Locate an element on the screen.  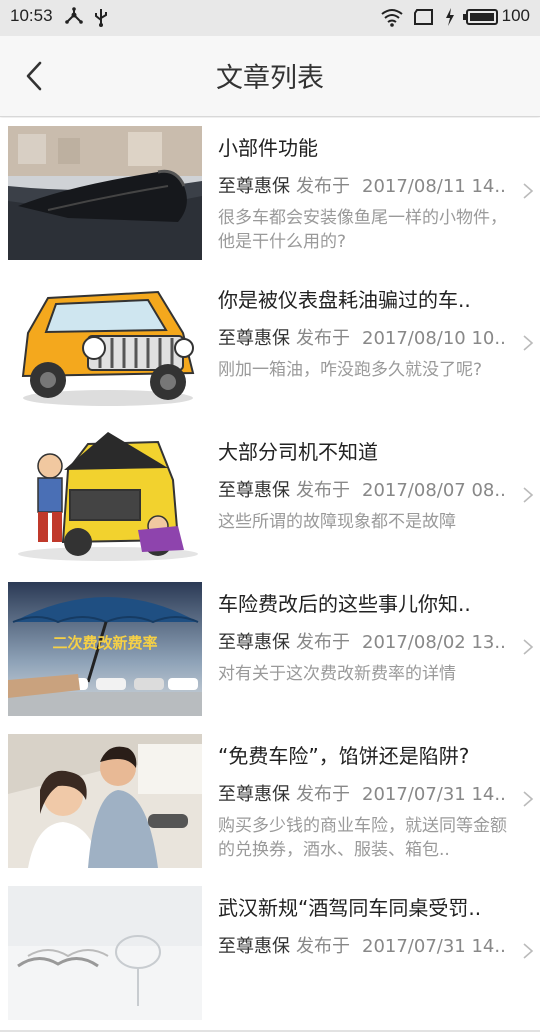
article-summary: 对有关于这次费改新费率的详情 is located at coordinates (337, 674).